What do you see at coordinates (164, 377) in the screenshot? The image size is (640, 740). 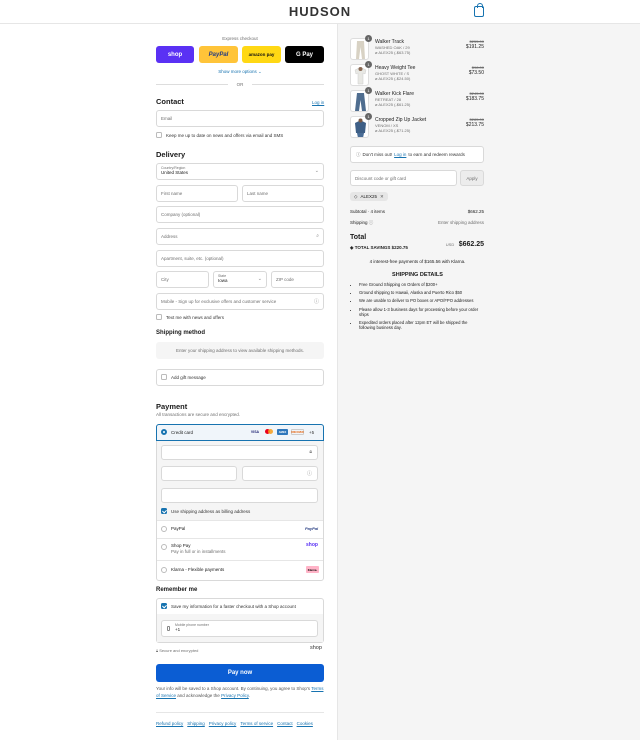 I see `gift-checkbox` at bounding box center [164, 377].